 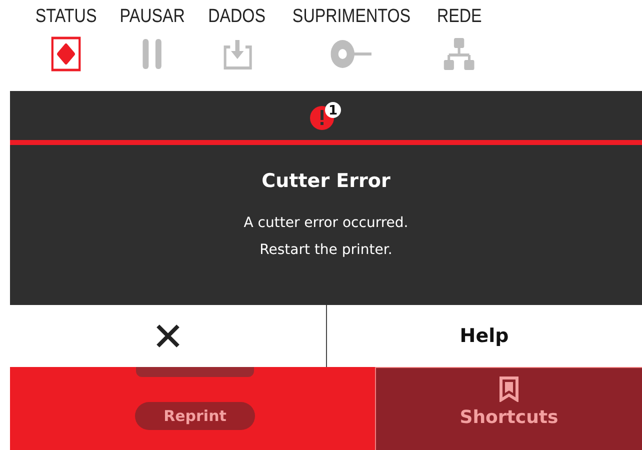 I want to click on dialog-message: Restart the printer., so click(x=326, y=250).